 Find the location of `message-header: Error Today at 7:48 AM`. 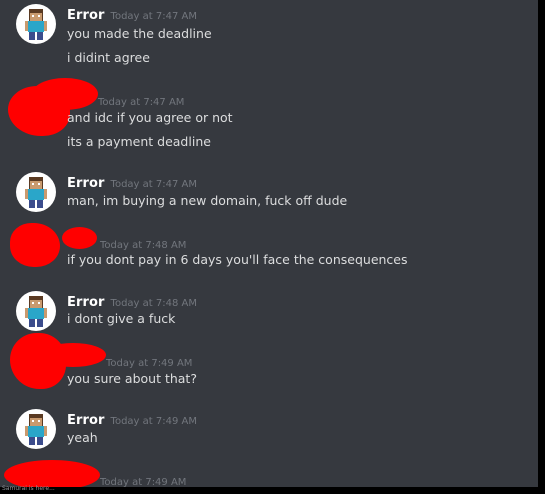

message-header: Error Today at 7:48 AM is located at coordinates (132, 301).